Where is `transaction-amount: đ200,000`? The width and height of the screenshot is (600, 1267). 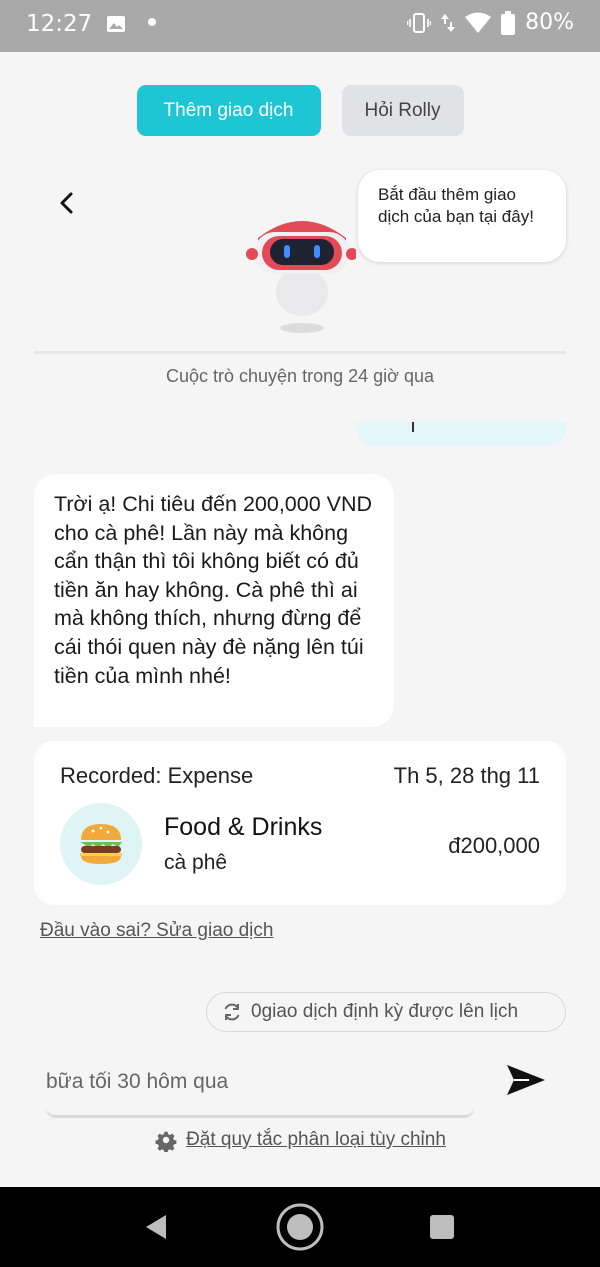
transaction-amount: đ200,000 is located at coordinates (494, 845).